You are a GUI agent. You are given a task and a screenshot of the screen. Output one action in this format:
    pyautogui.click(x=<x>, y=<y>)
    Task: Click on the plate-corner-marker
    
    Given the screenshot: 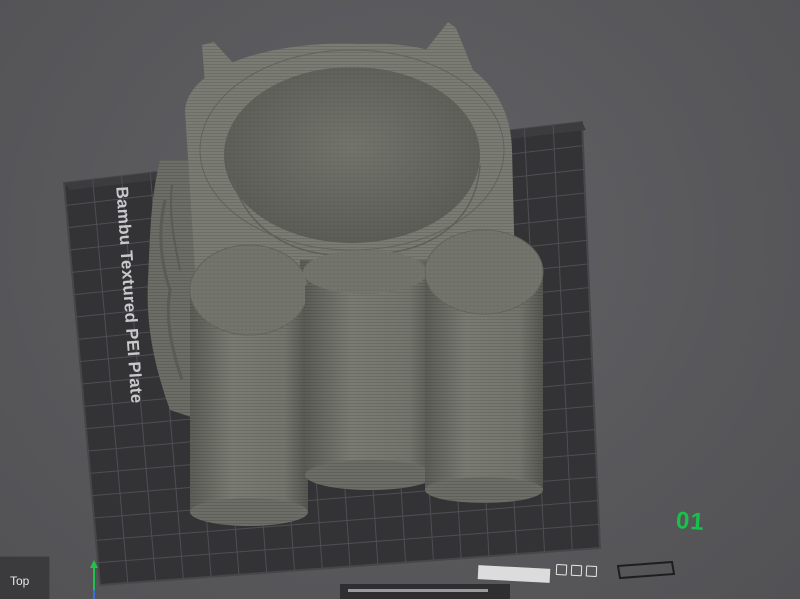 What is the action you would take?
    pyautogui.click(x=646, y=570)
    